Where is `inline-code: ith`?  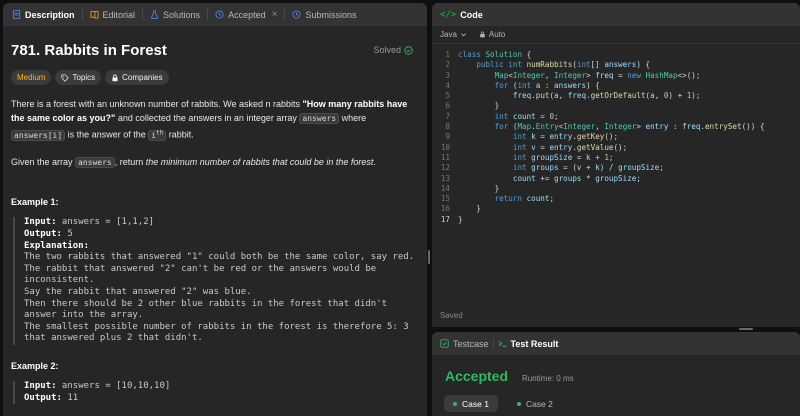 inline-code: ith is located at coordinates (157, 135).